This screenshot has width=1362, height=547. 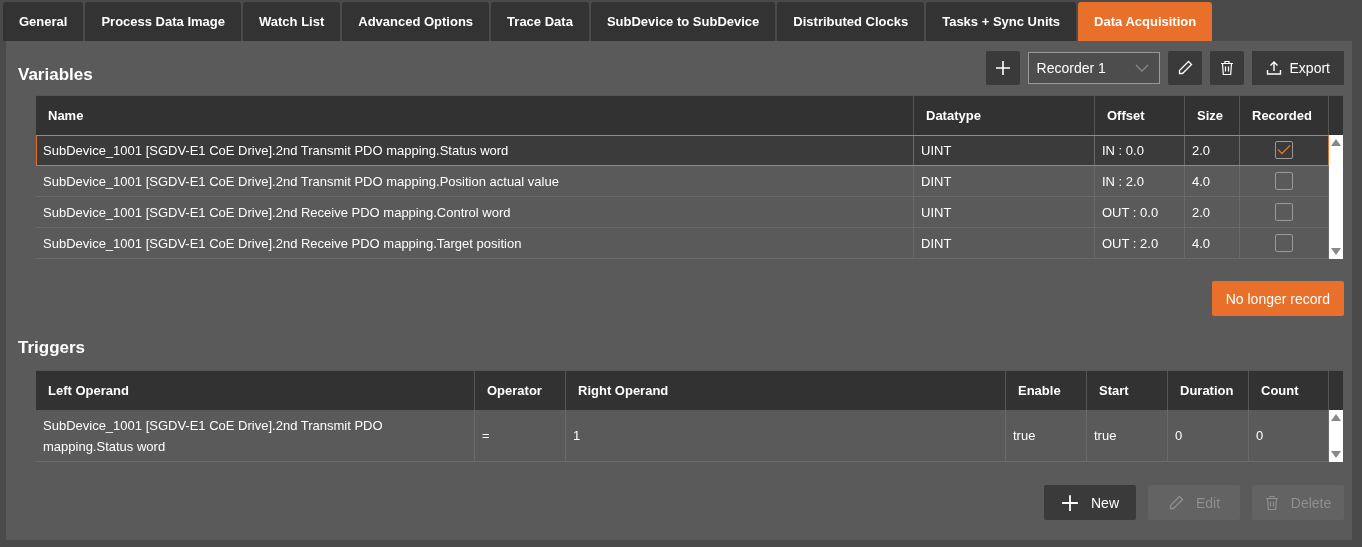 I want to click on column-header: Left Operand, so click(x=255, y=390).